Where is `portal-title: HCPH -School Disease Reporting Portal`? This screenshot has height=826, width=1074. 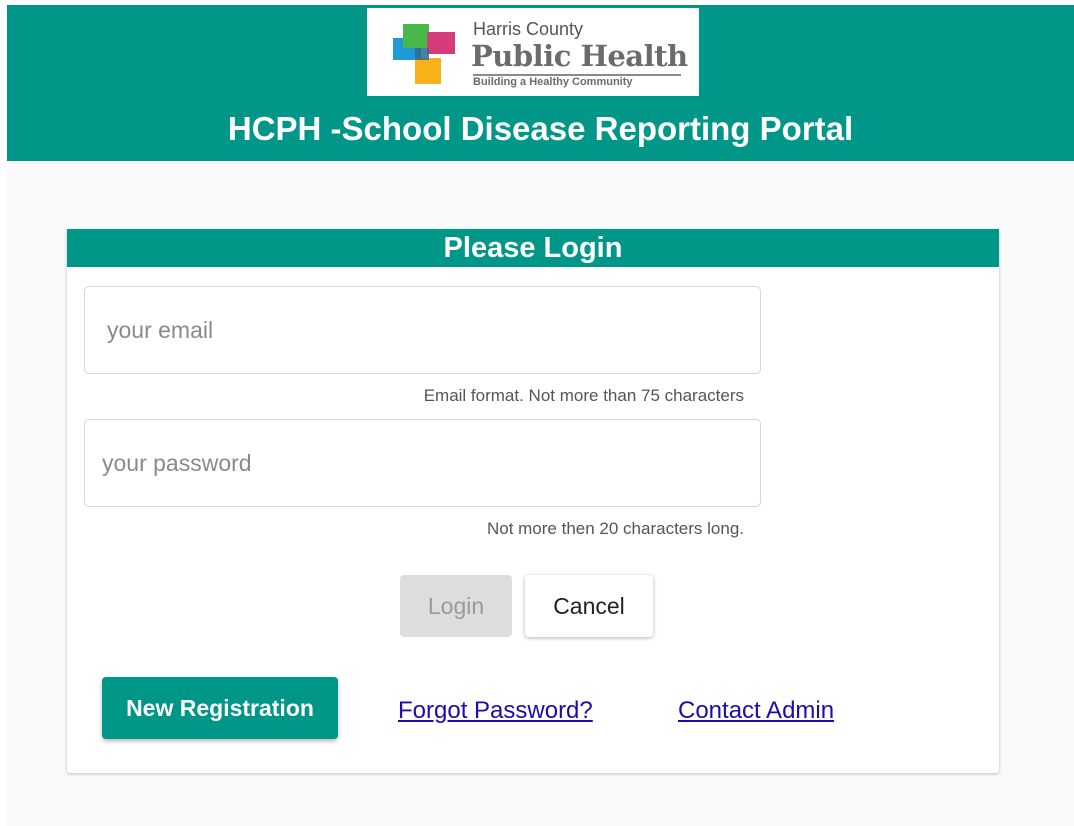 portal-title: HCPH -School Disease Reporting Portal is located at coordinates (540, 128).